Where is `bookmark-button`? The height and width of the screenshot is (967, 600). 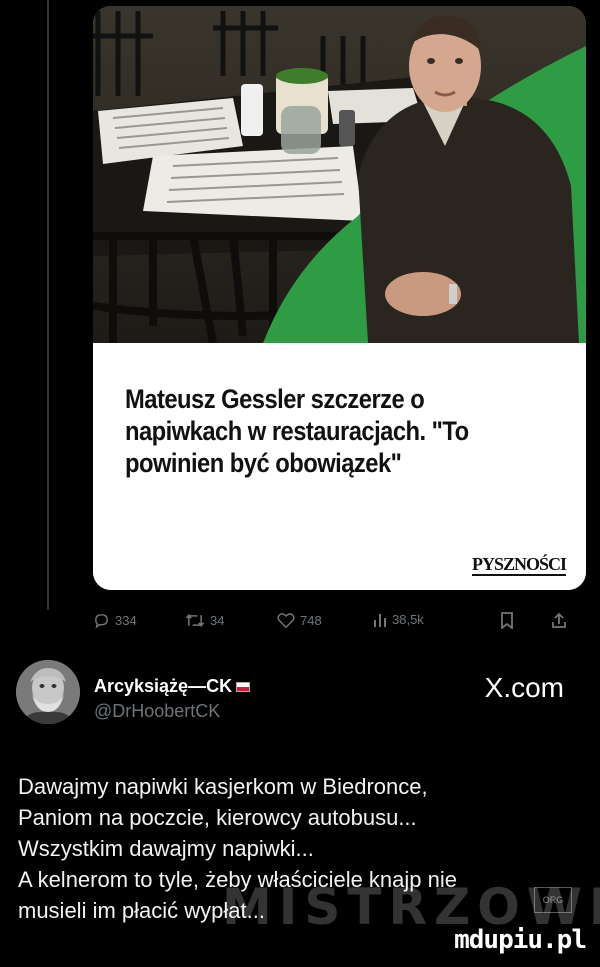 bookmark-button is located at coordinates (507, 620).